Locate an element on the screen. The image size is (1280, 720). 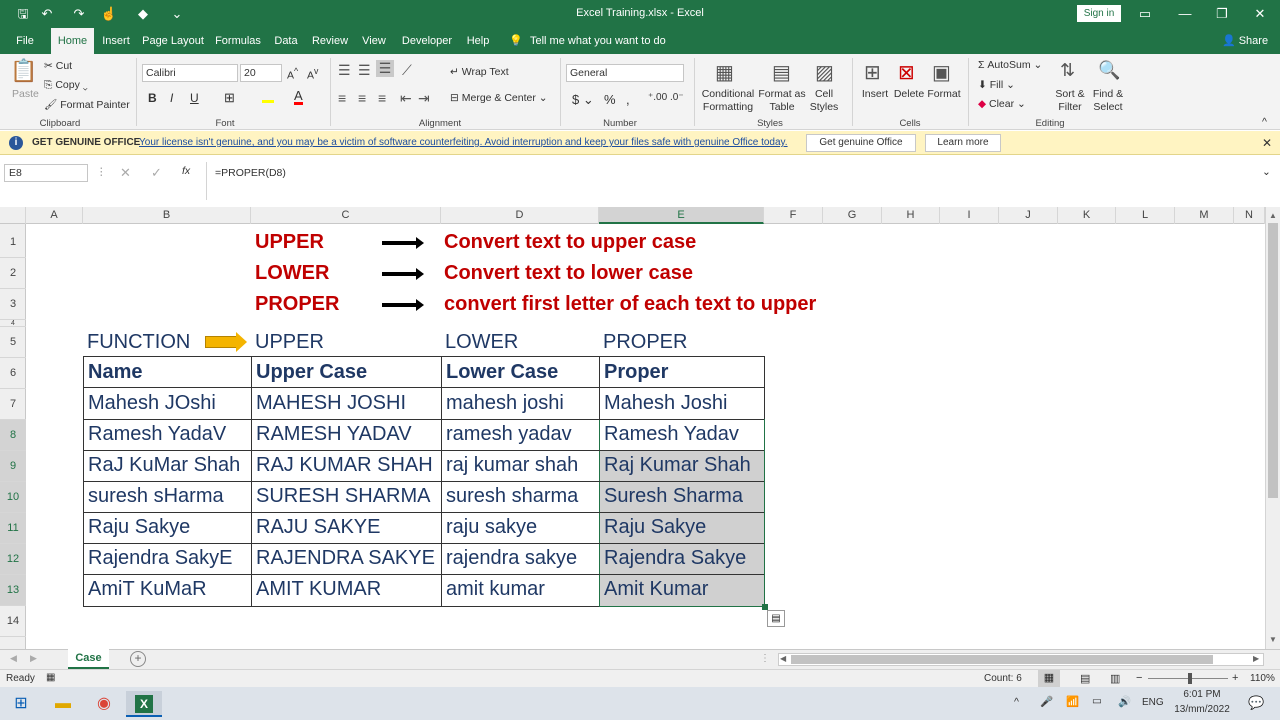
col-header-i: I is located at coordinates (969, 215).